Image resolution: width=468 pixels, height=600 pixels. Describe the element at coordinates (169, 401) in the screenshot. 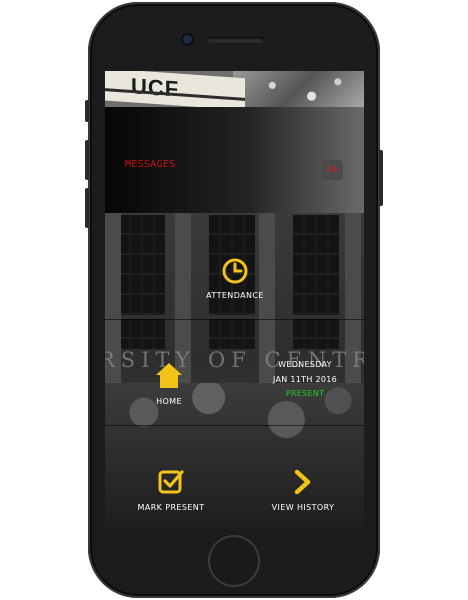

I see `home-label: HOME` at that location.